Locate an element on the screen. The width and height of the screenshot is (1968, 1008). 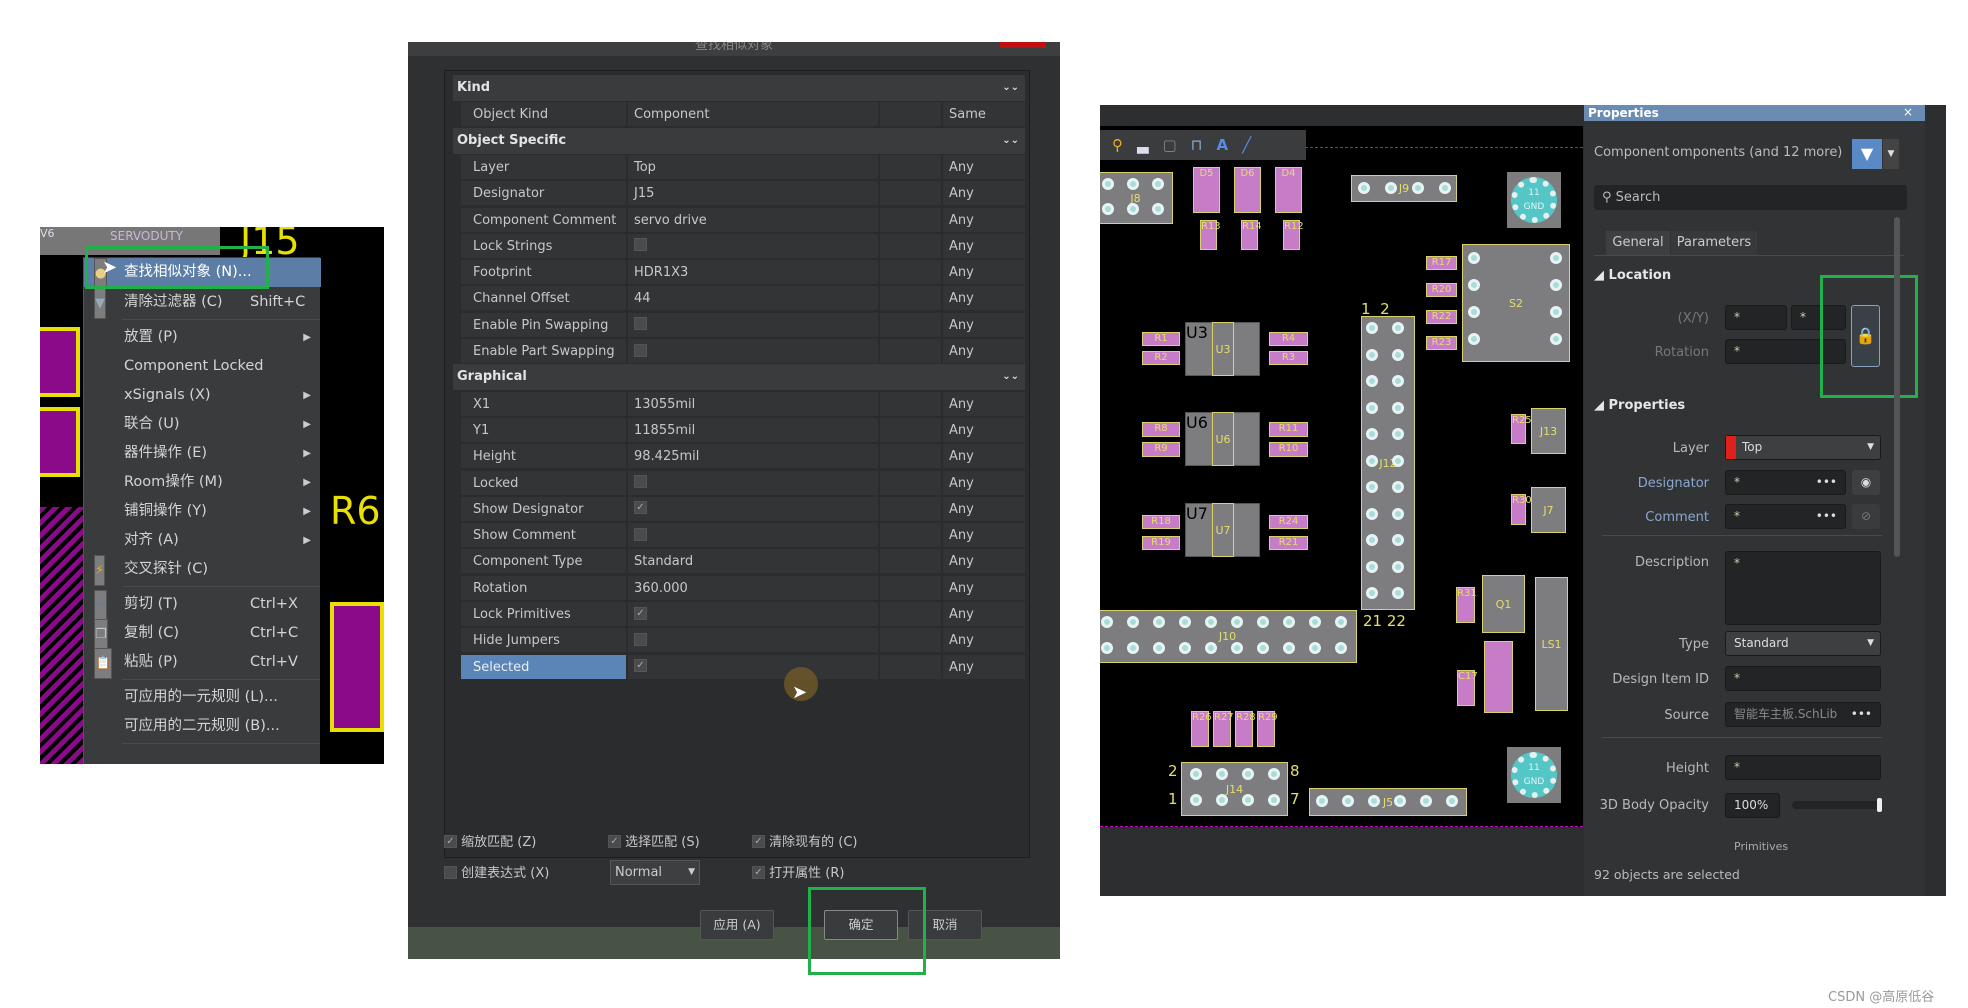
property-label: Lock Primitives is located at coordinates (543, 614).